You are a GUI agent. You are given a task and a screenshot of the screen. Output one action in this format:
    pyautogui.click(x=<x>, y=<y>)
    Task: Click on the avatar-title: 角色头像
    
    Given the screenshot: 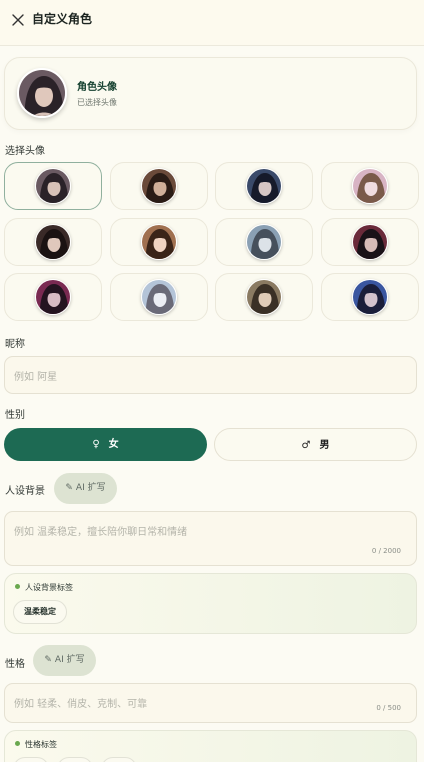 What is the action you would take?
    pyautogui.click(x=97, y=87)
    